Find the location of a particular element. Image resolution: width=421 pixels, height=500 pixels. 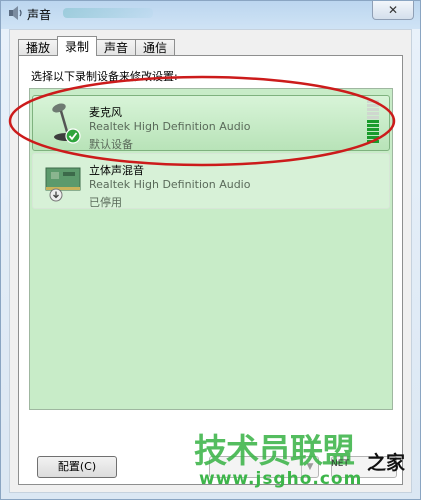

device-name: 麦克风 is located at coordinates (105, 112).